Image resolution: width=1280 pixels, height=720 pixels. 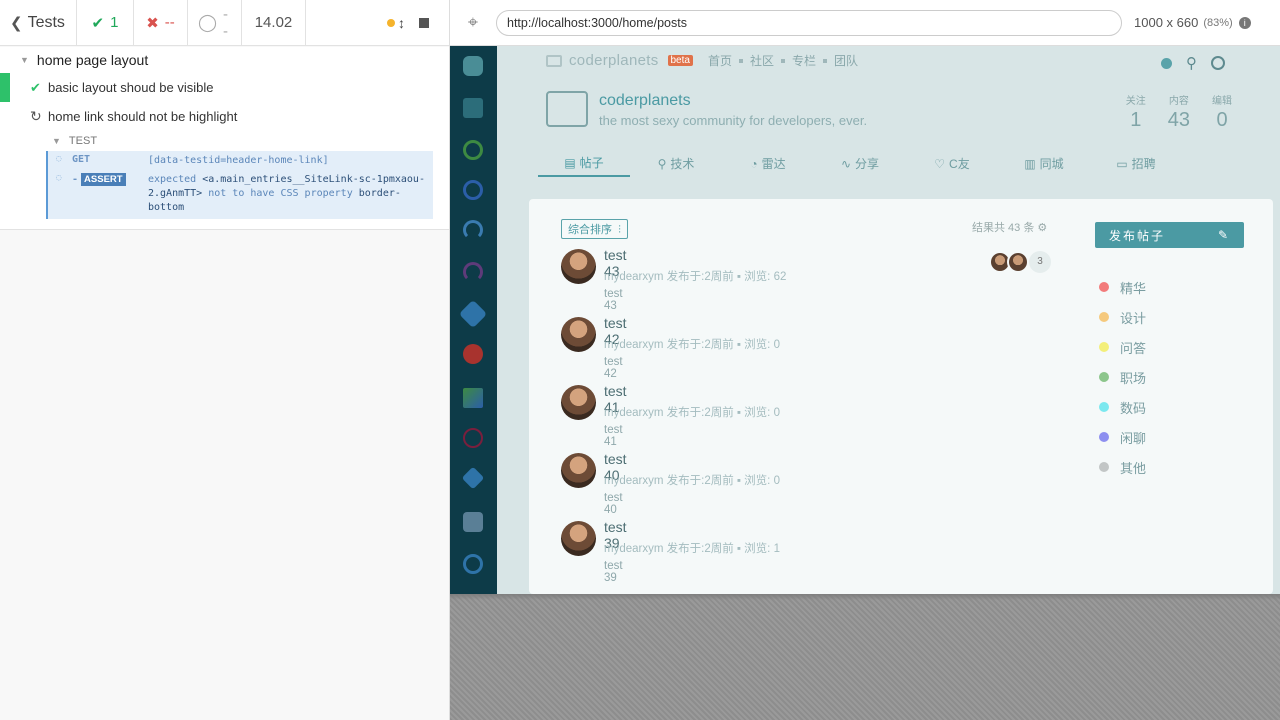 What do you see at coordinates (614, 60) in the screenshot?
I see `brand-name: coderplanets` at bounding box center [614, 60].